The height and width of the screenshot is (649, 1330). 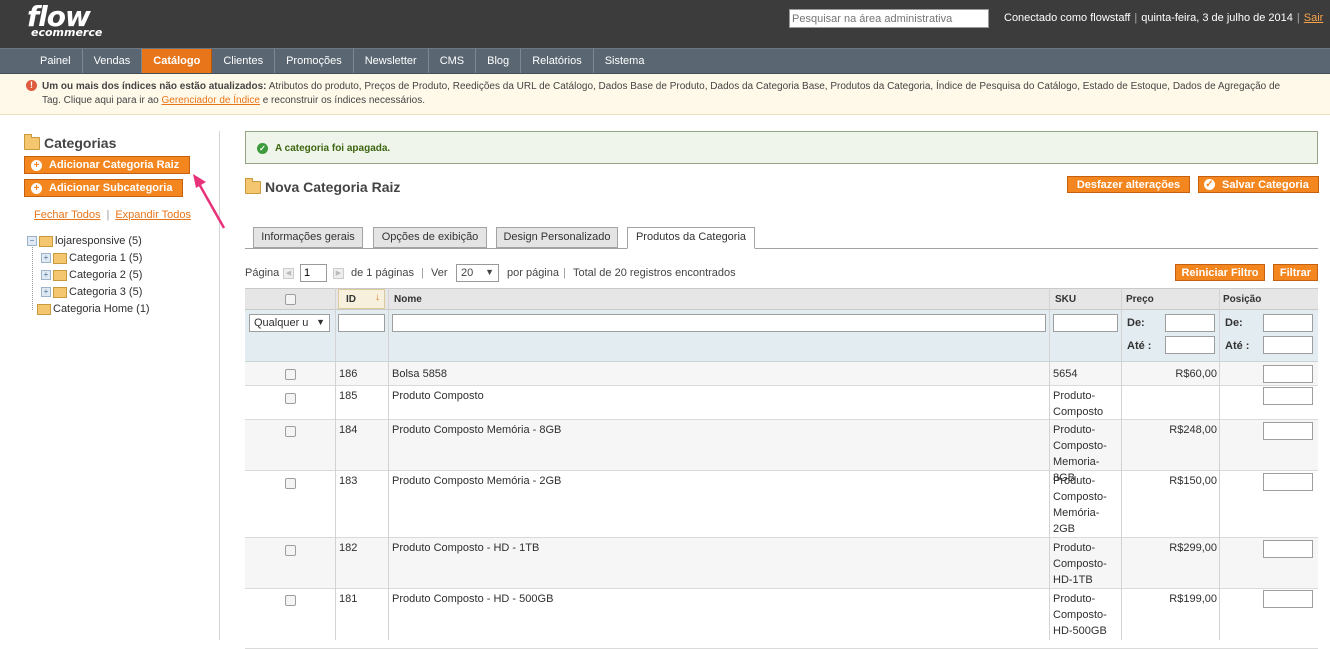 What do you see at coordinates (177, 61) in the screenshot?
I see `nav-item-catalogo: Catálogo` at bounding box center [177, 61].